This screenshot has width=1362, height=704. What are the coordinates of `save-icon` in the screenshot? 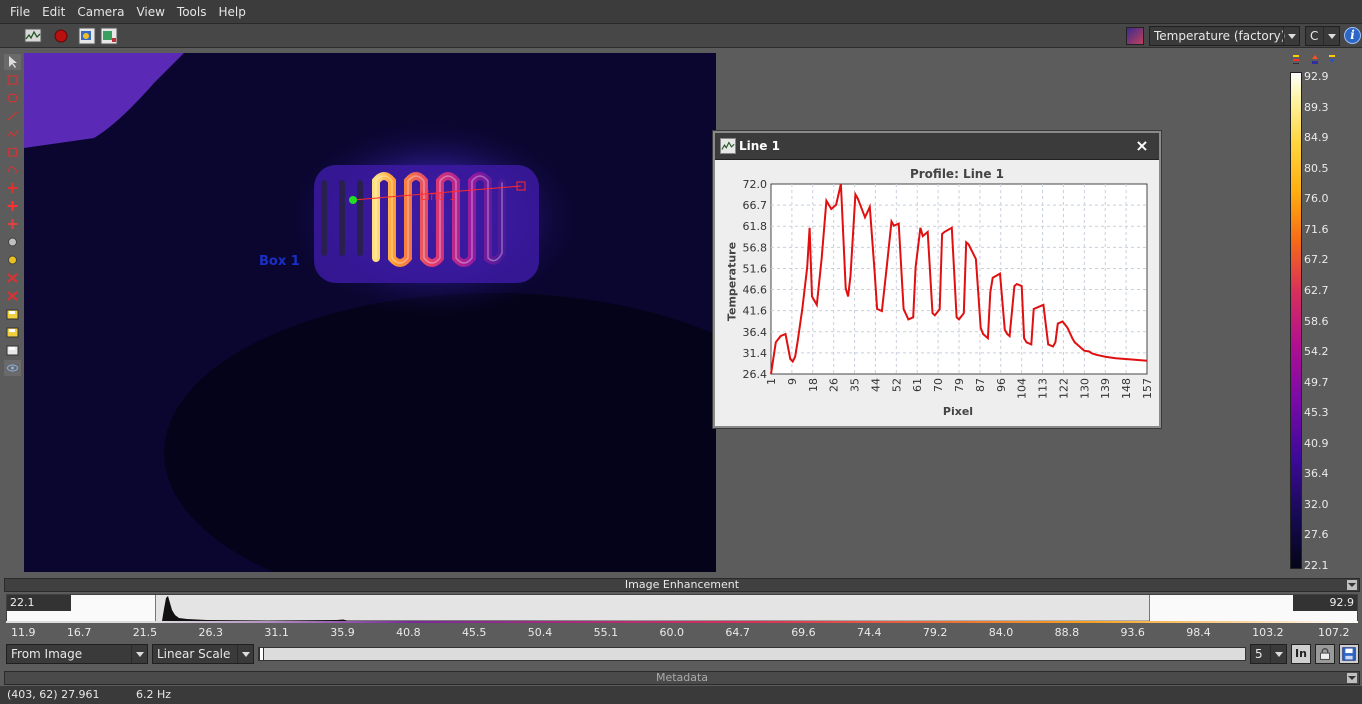 It's located at (1349, 654).